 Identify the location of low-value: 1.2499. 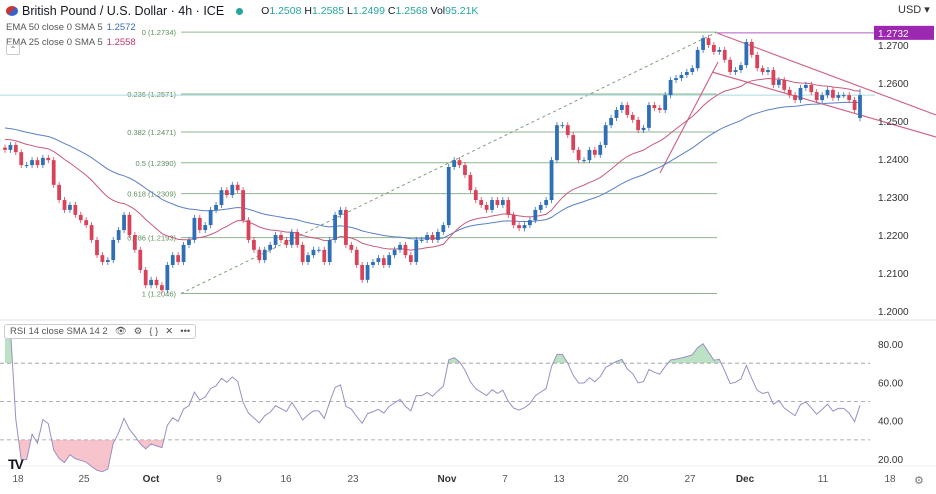
(368, 11).